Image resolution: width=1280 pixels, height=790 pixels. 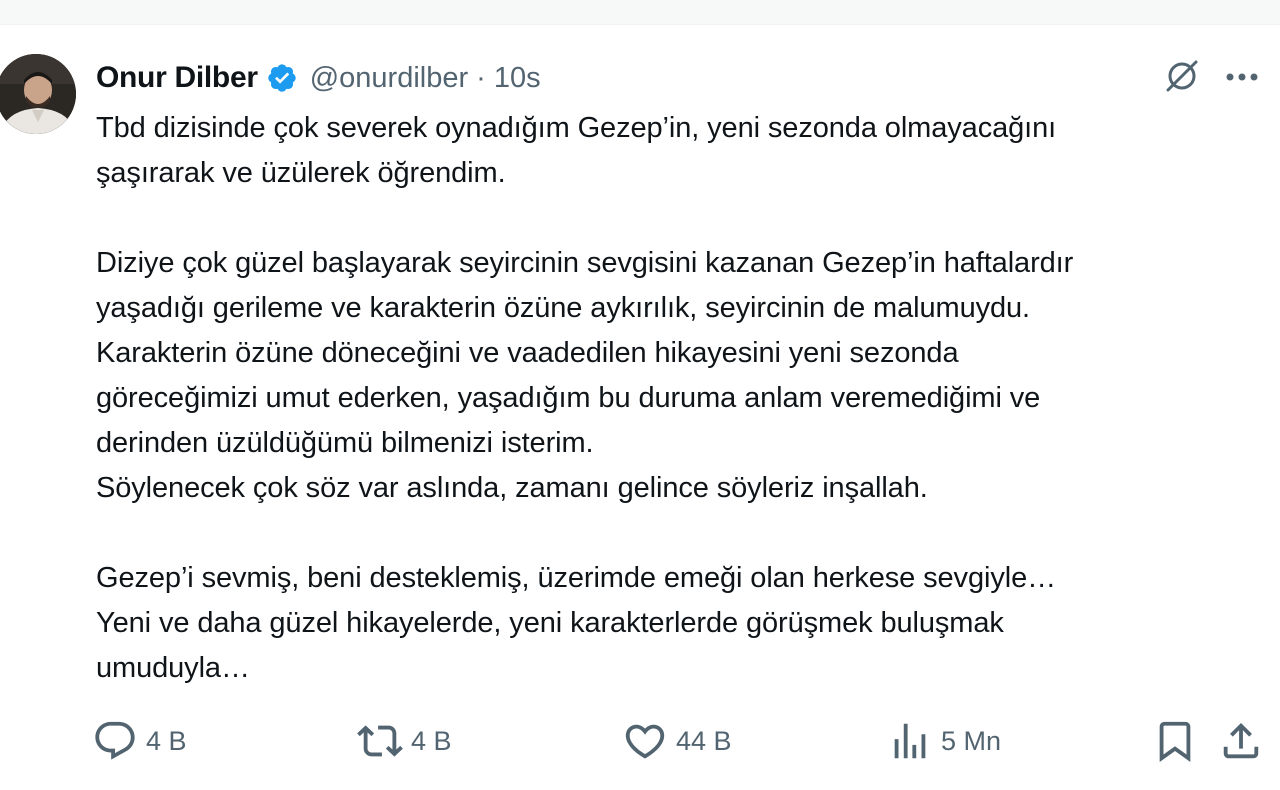 I want to click on more-icon, so click(x=1242, y=78).